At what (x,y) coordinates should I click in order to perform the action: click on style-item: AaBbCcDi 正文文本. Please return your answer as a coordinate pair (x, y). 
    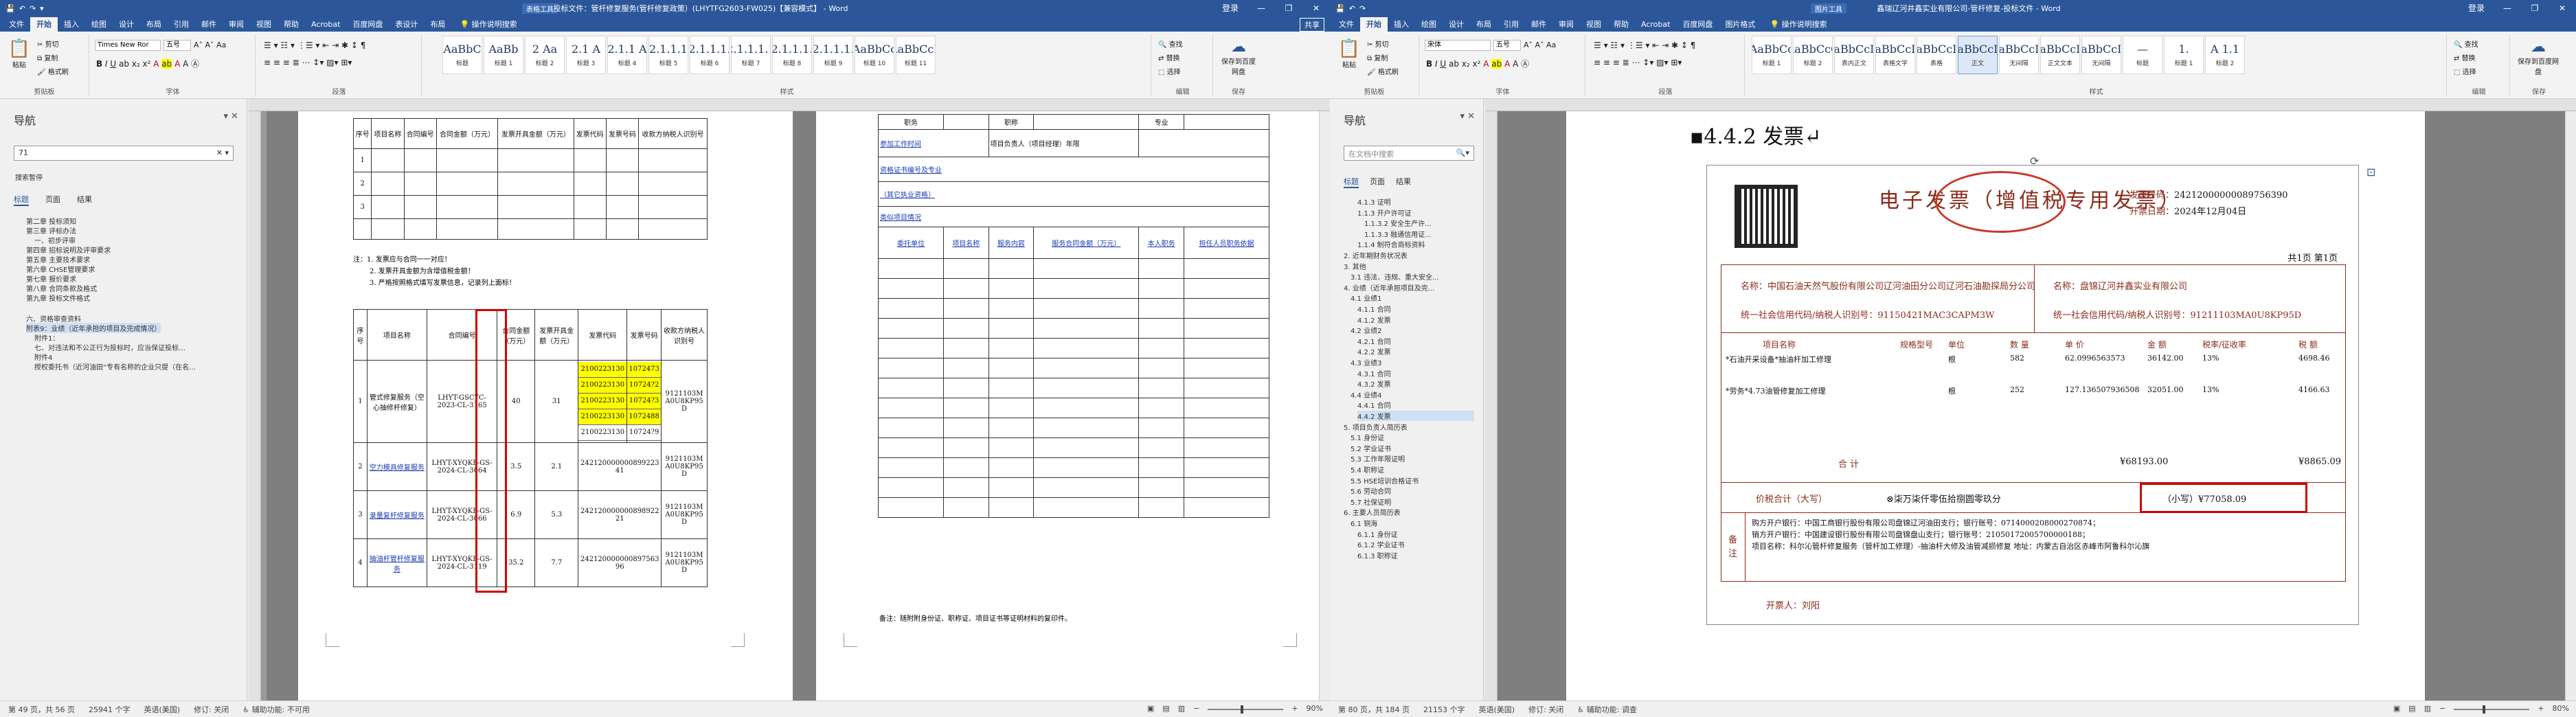
    Looking at the image, I should click on (2060, 55).